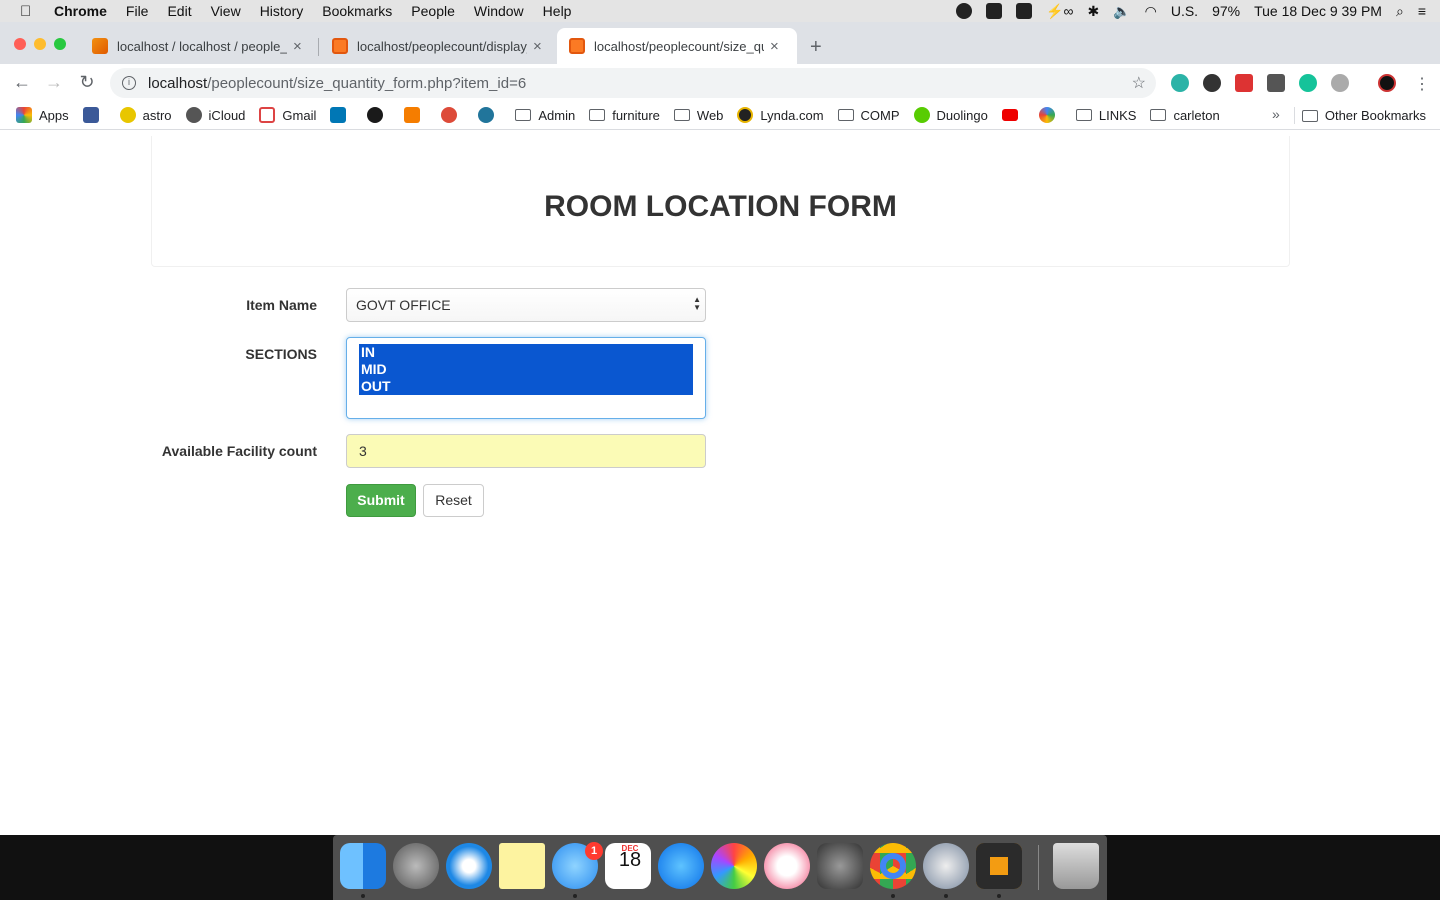  Describe the element at coordinates (1212, 83) in the screenshot. I see `extension-quote-icon` at that location.